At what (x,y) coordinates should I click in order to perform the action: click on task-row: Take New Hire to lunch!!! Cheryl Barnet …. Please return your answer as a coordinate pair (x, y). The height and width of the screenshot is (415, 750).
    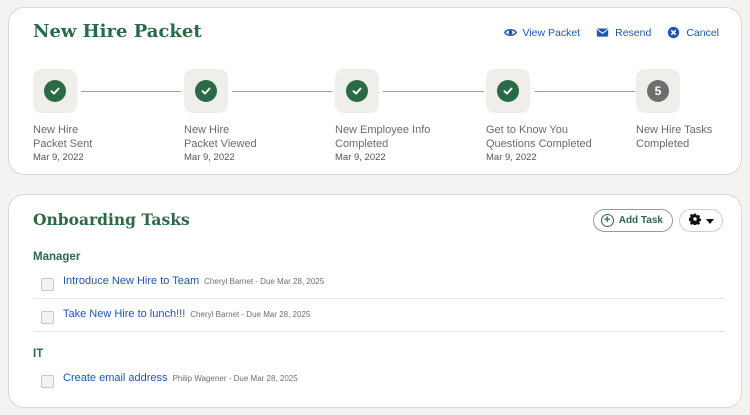
    Looking at the image, I should click on (379, 316).